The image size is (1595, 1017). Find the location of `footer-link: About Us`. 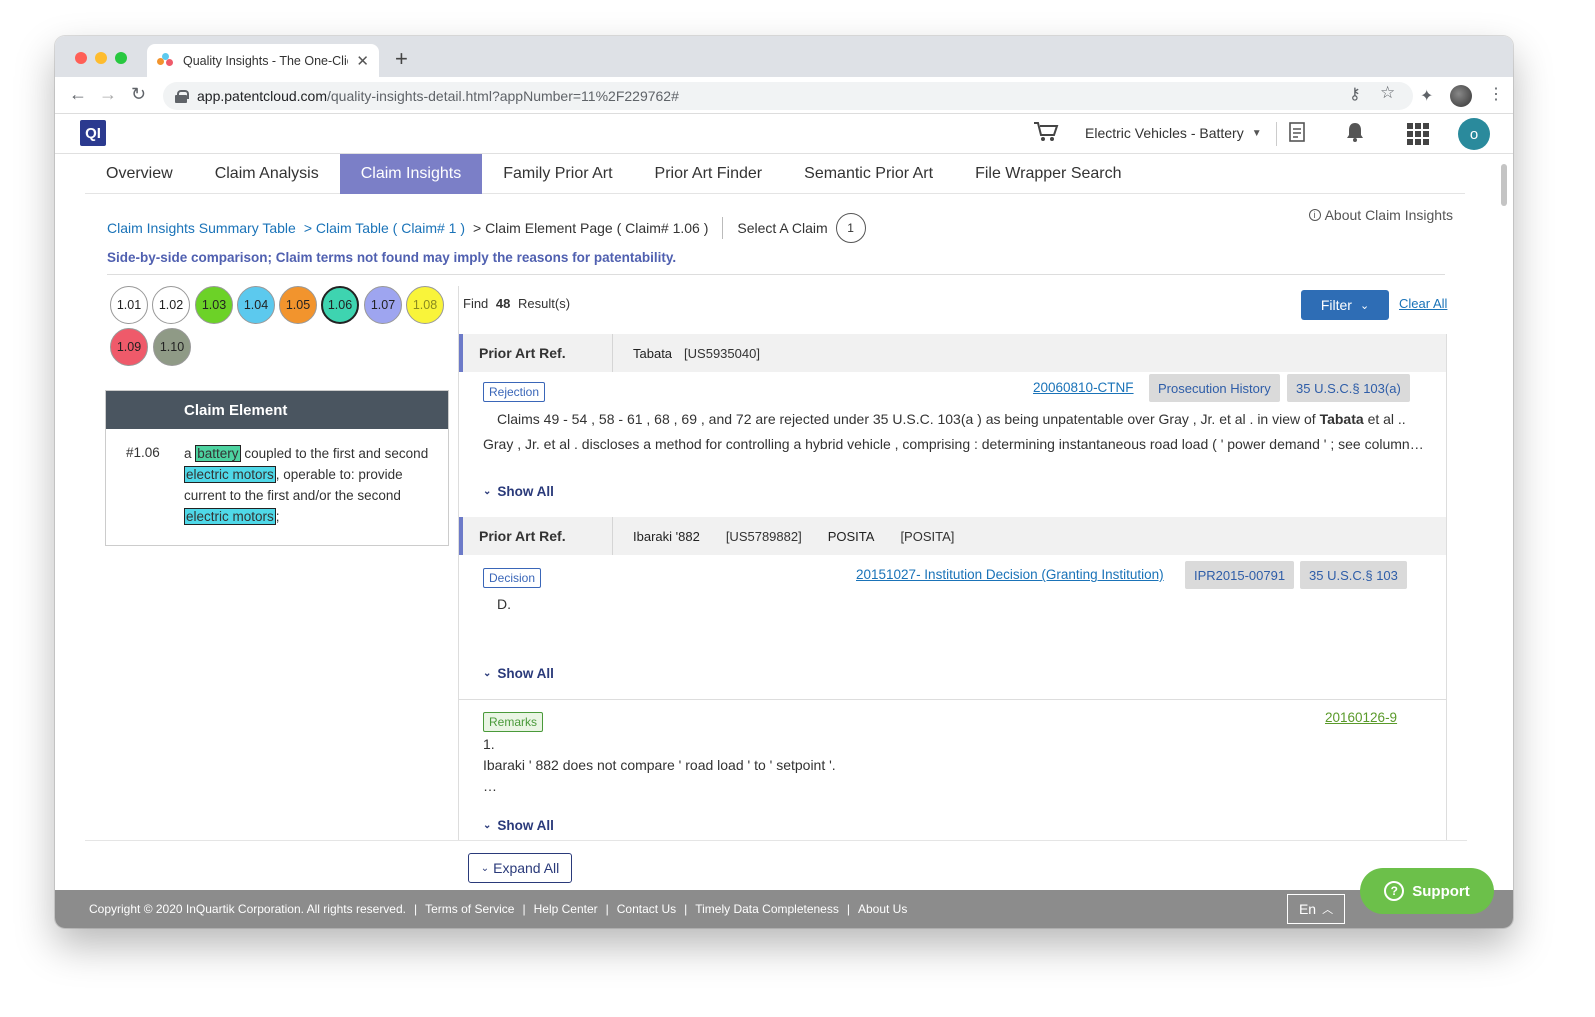

footer-link: About Us is located at coordinates (882, 909).